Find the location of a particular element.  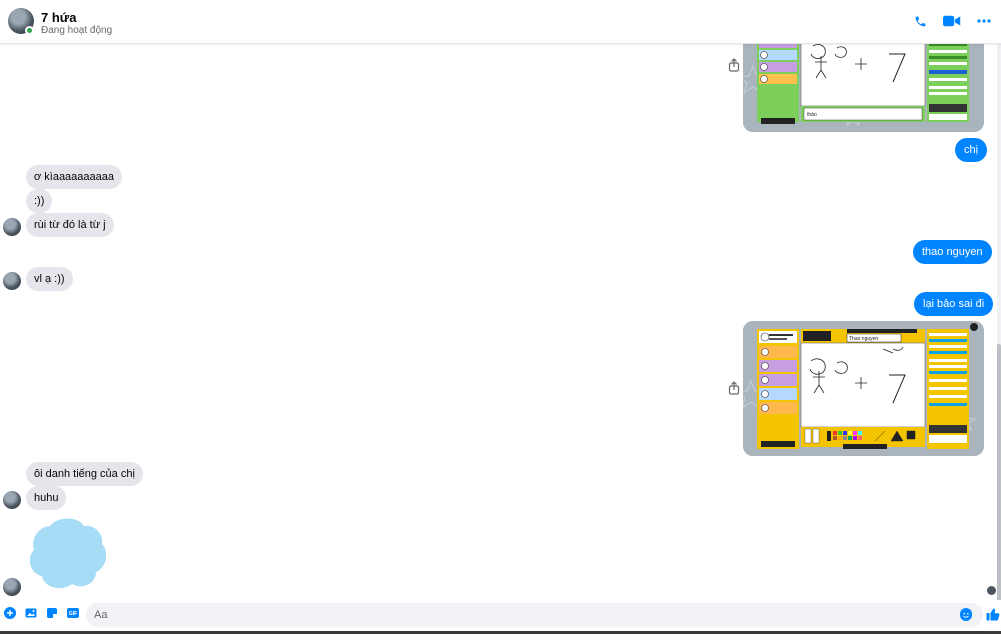

message-out: thao nguyen is located at coordinates (952, 252).